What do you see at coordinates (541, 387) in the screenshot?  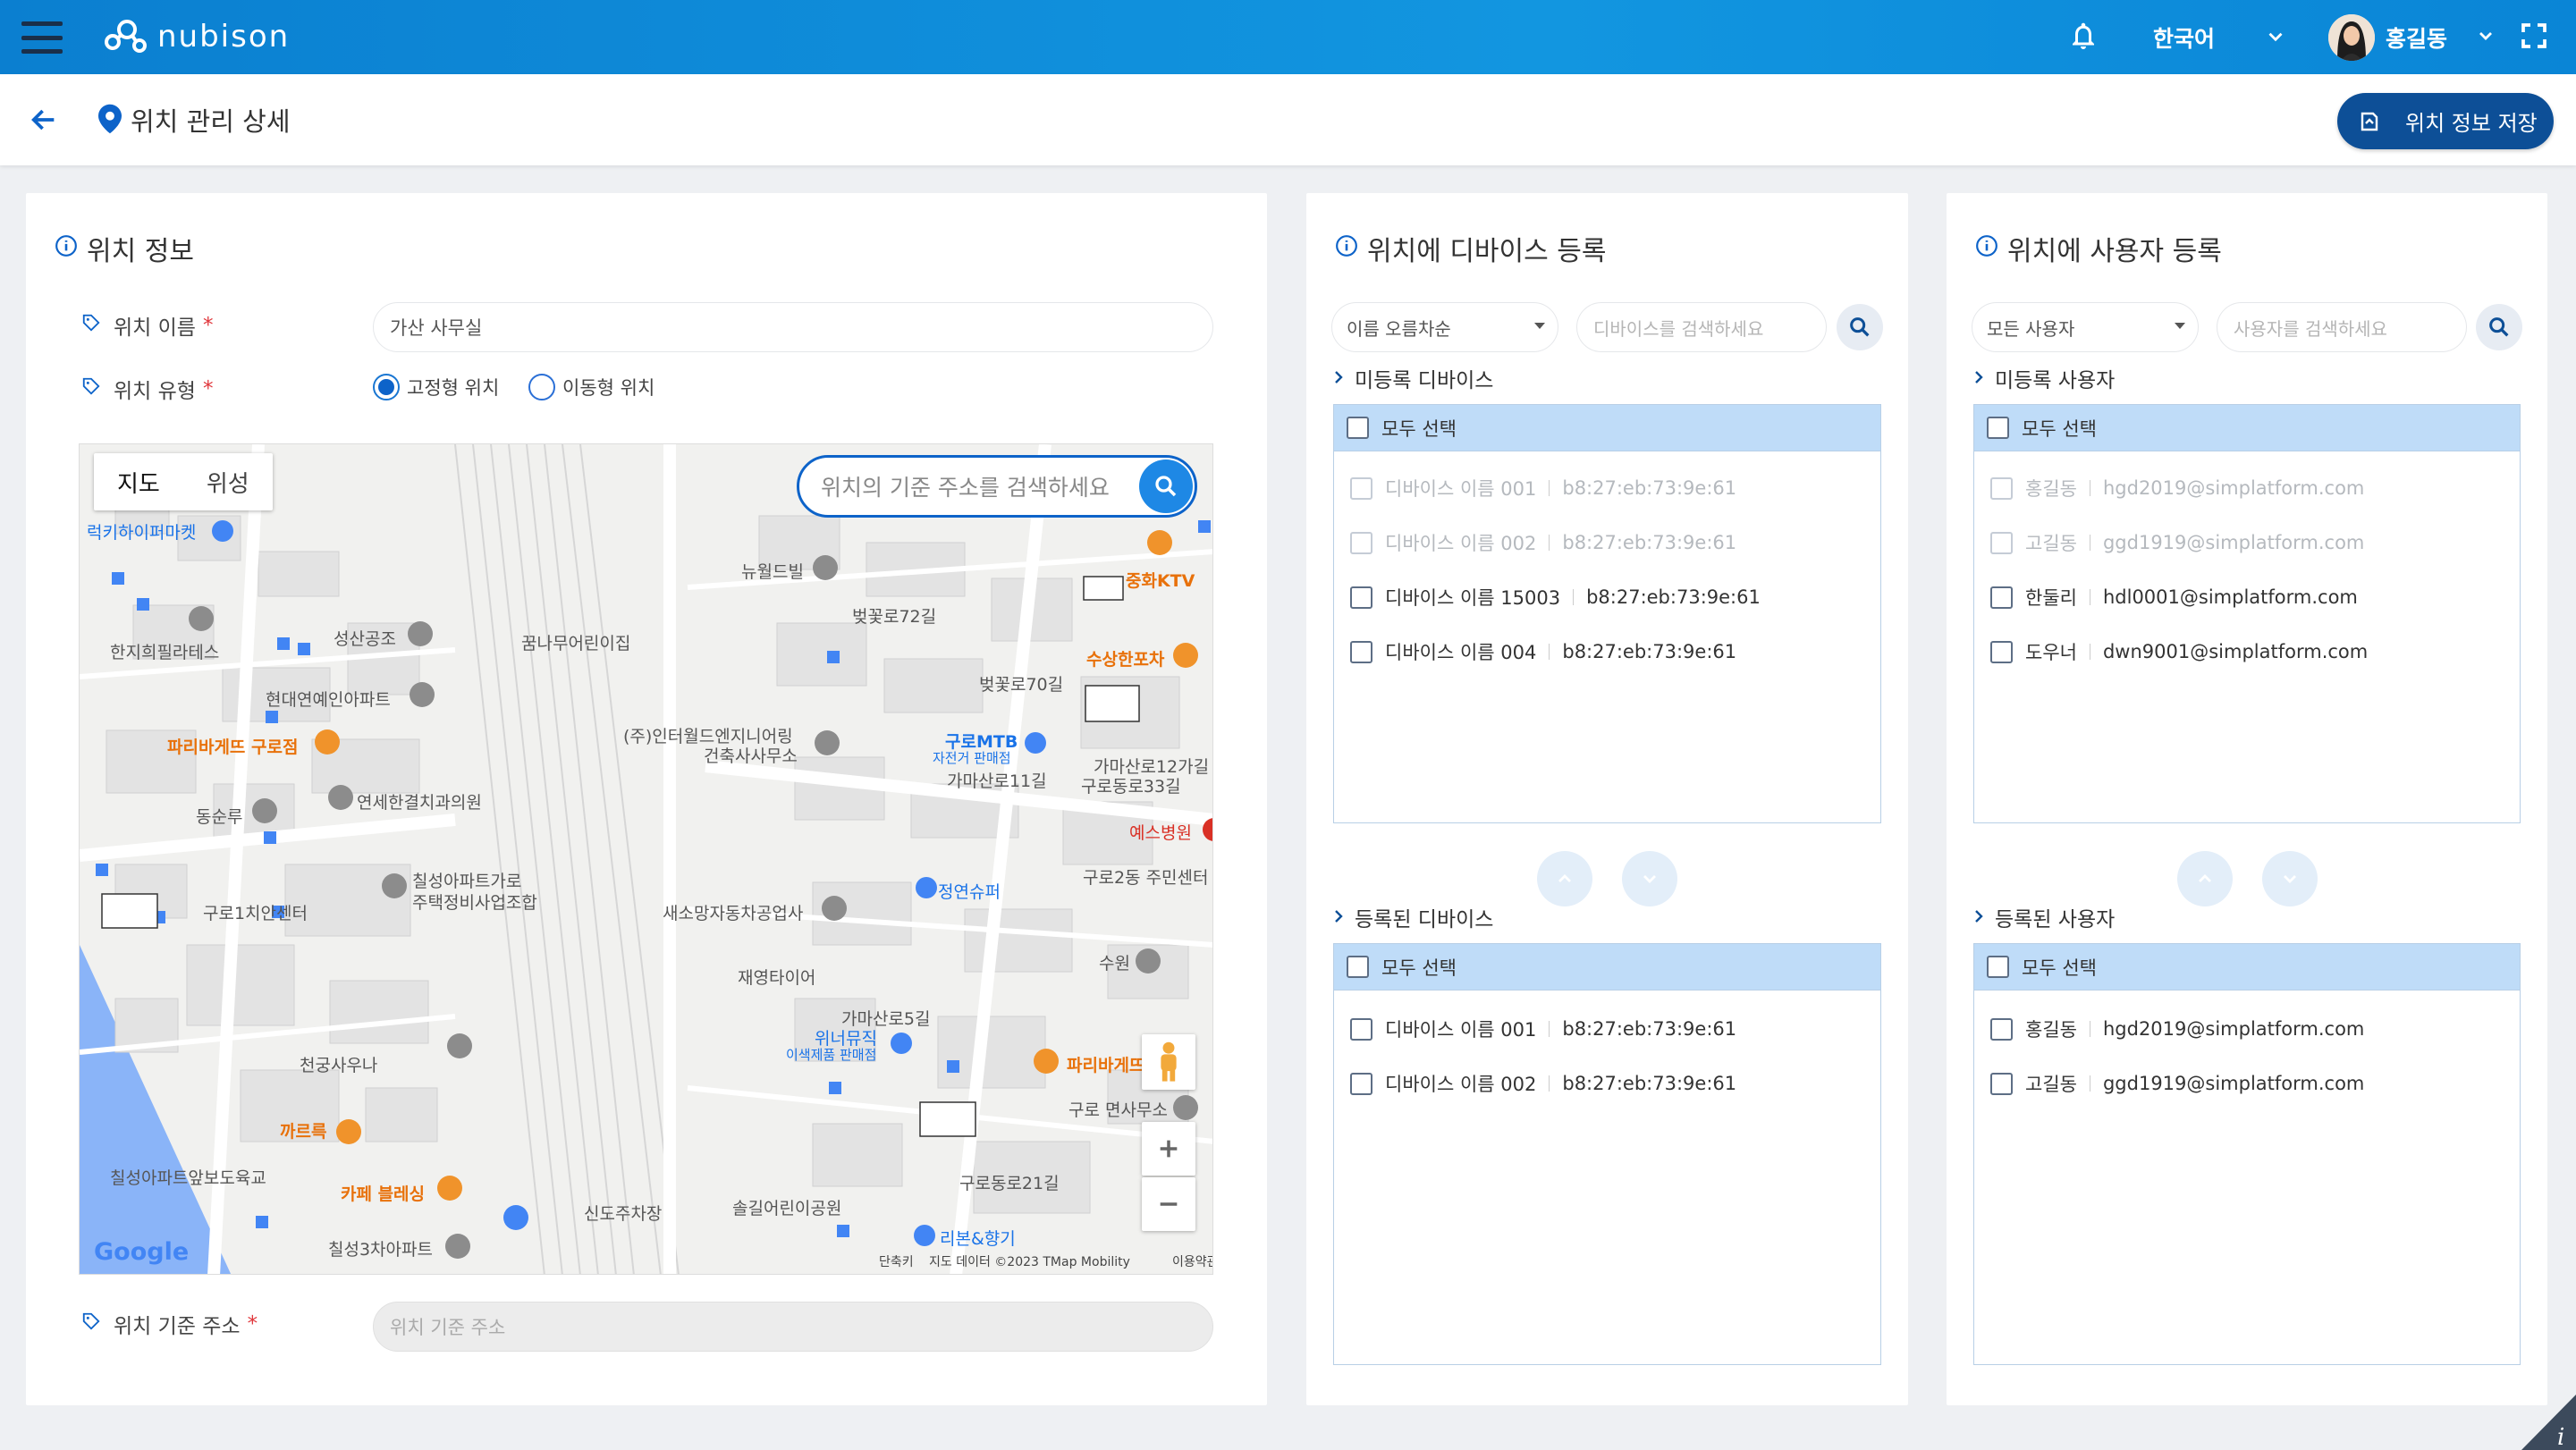 I see `radio-button` at bounding box center [541, 387].